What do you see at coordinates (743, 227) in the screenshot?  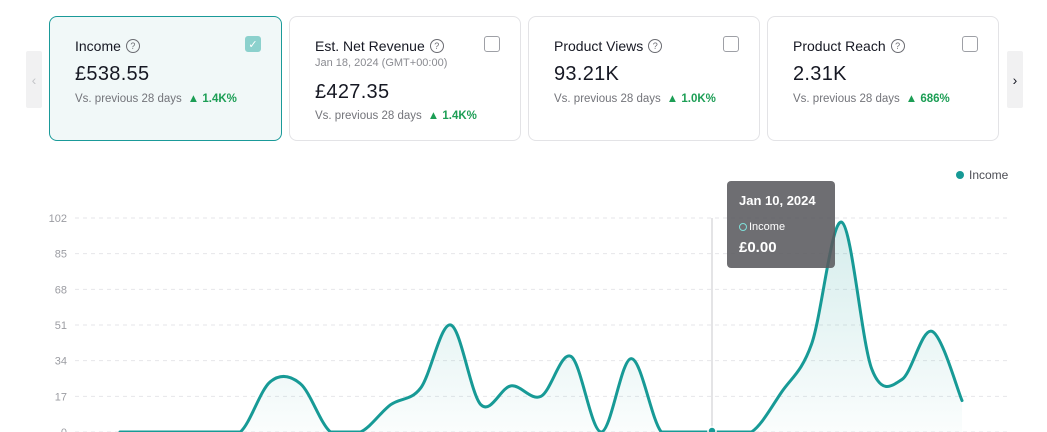 I see `series-marker-icon` at bounding box center [743, 227].